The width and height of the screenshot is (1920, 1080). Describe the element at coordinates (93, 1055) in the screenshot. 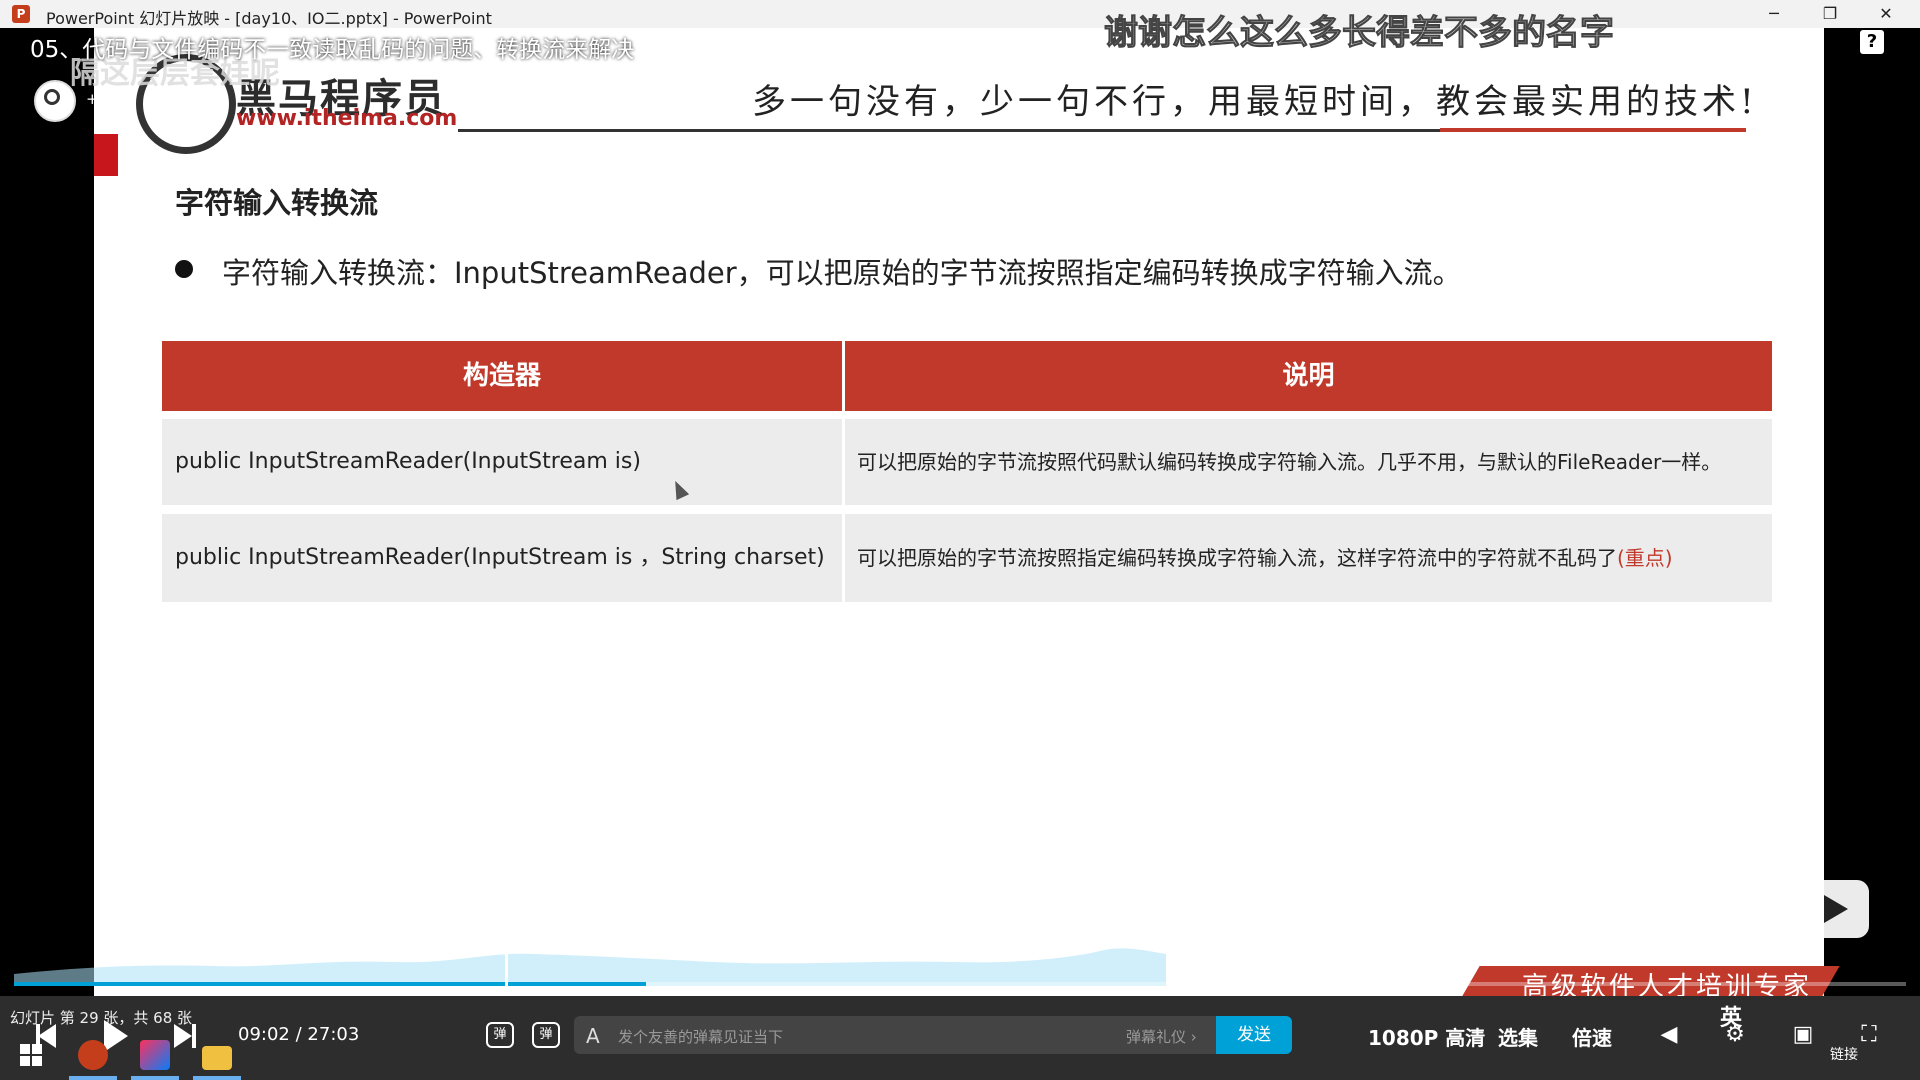

I see `powerpoint-taskbar-icon` at that location.